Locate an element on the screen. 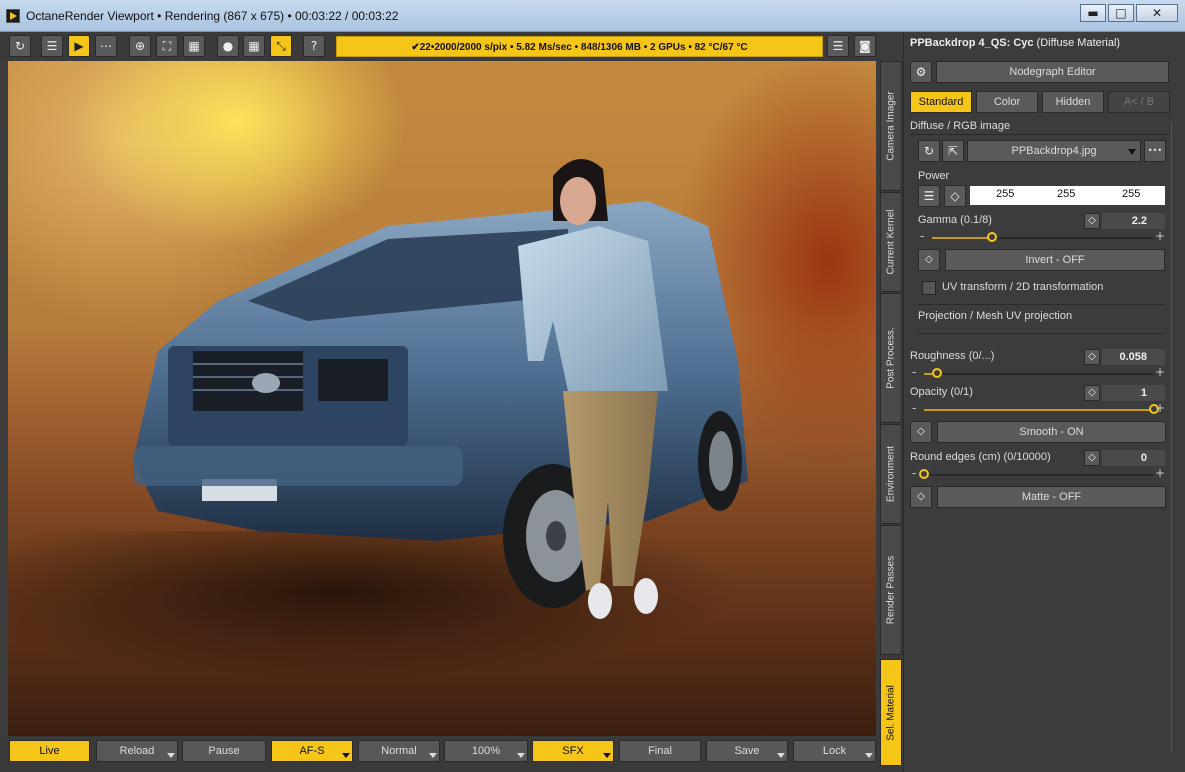 Image resolution: width=1185 pixels, height=772 pixels. opacity-label: Opacity (0/1) is located at coordinates (941, 392).